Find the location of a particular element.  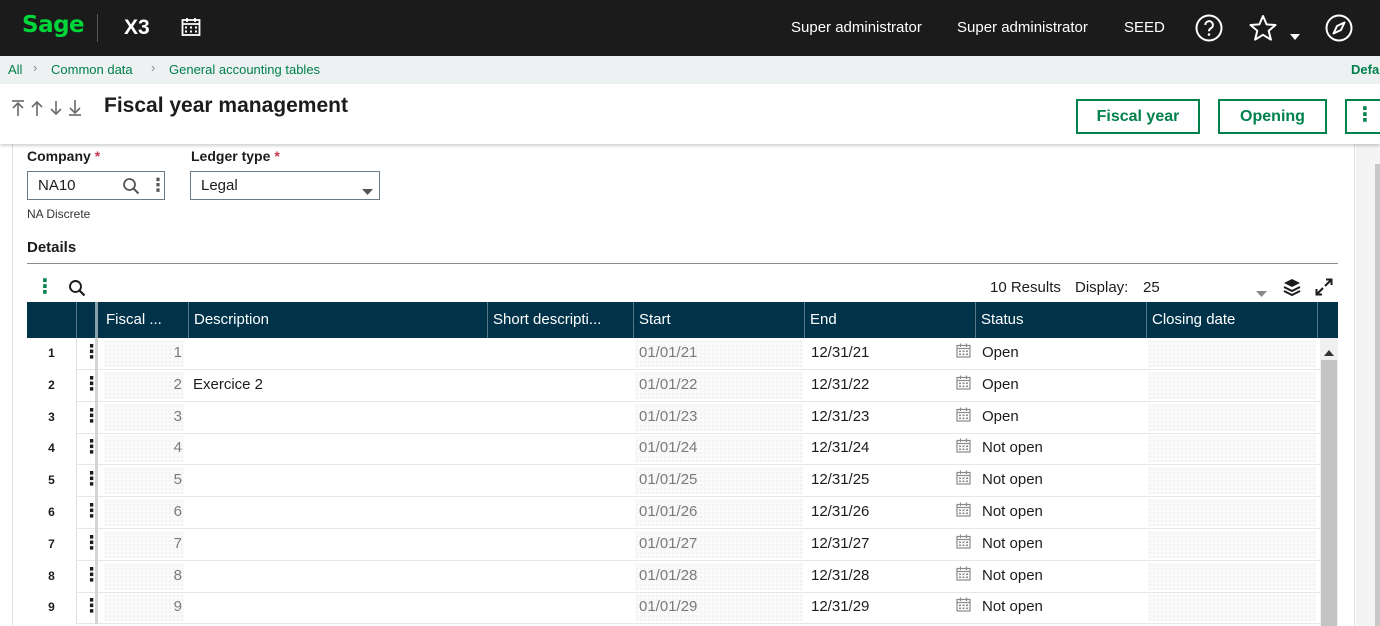

grid-scrollbar-thumb is located at coordinates (1329, 493).